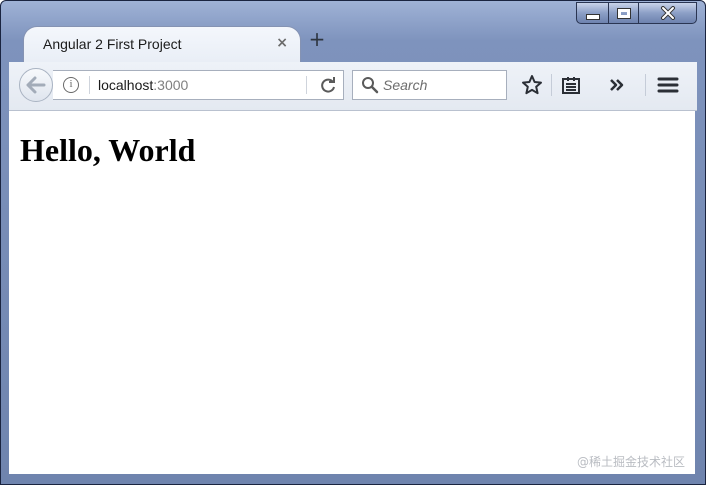 This screenshot has width=706, height=485. I want to click on watermark: @稀土掘金技术社区, so click(630, 462).